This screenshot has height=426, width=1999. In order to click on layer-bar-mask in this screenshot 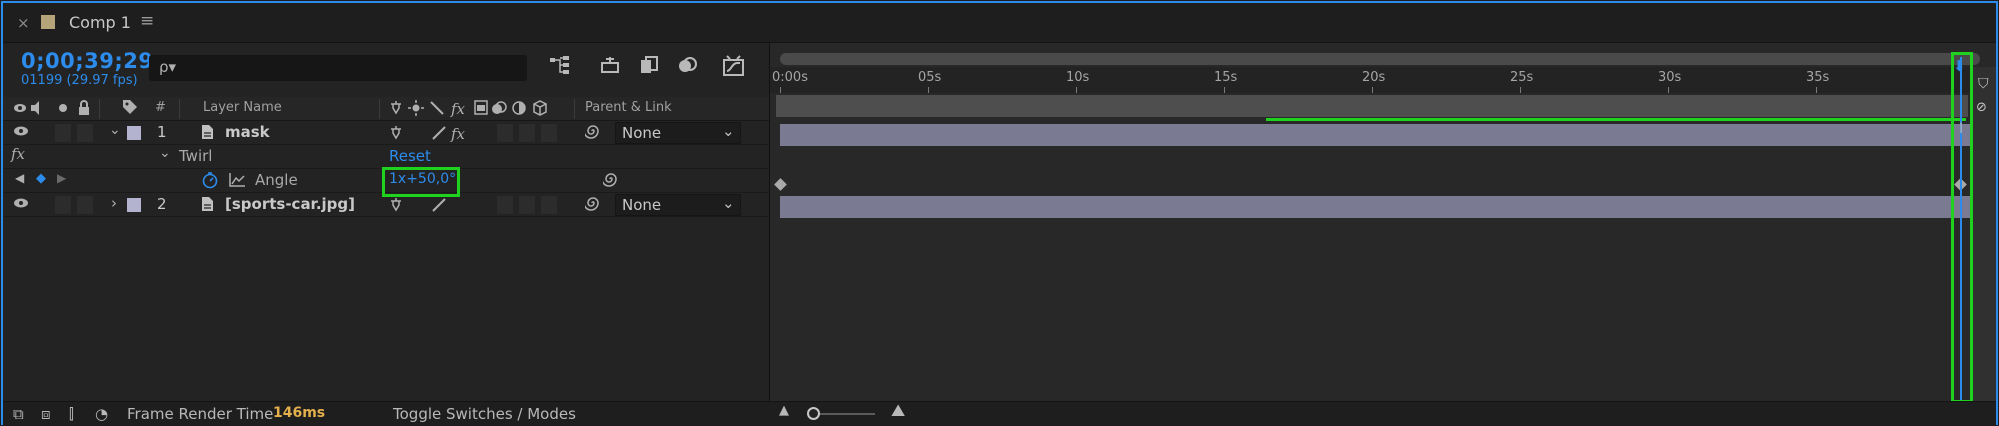, I will do `click(1375, 135)`.